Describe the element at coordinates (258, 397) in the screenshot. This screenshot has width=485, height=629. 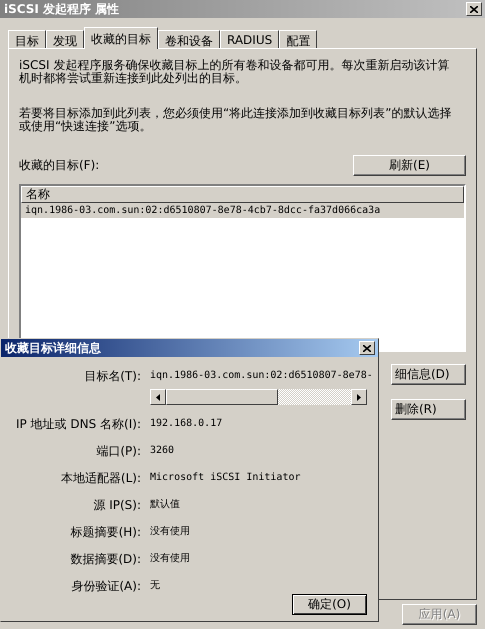
I see `horizontal-scrollbar` at that location.